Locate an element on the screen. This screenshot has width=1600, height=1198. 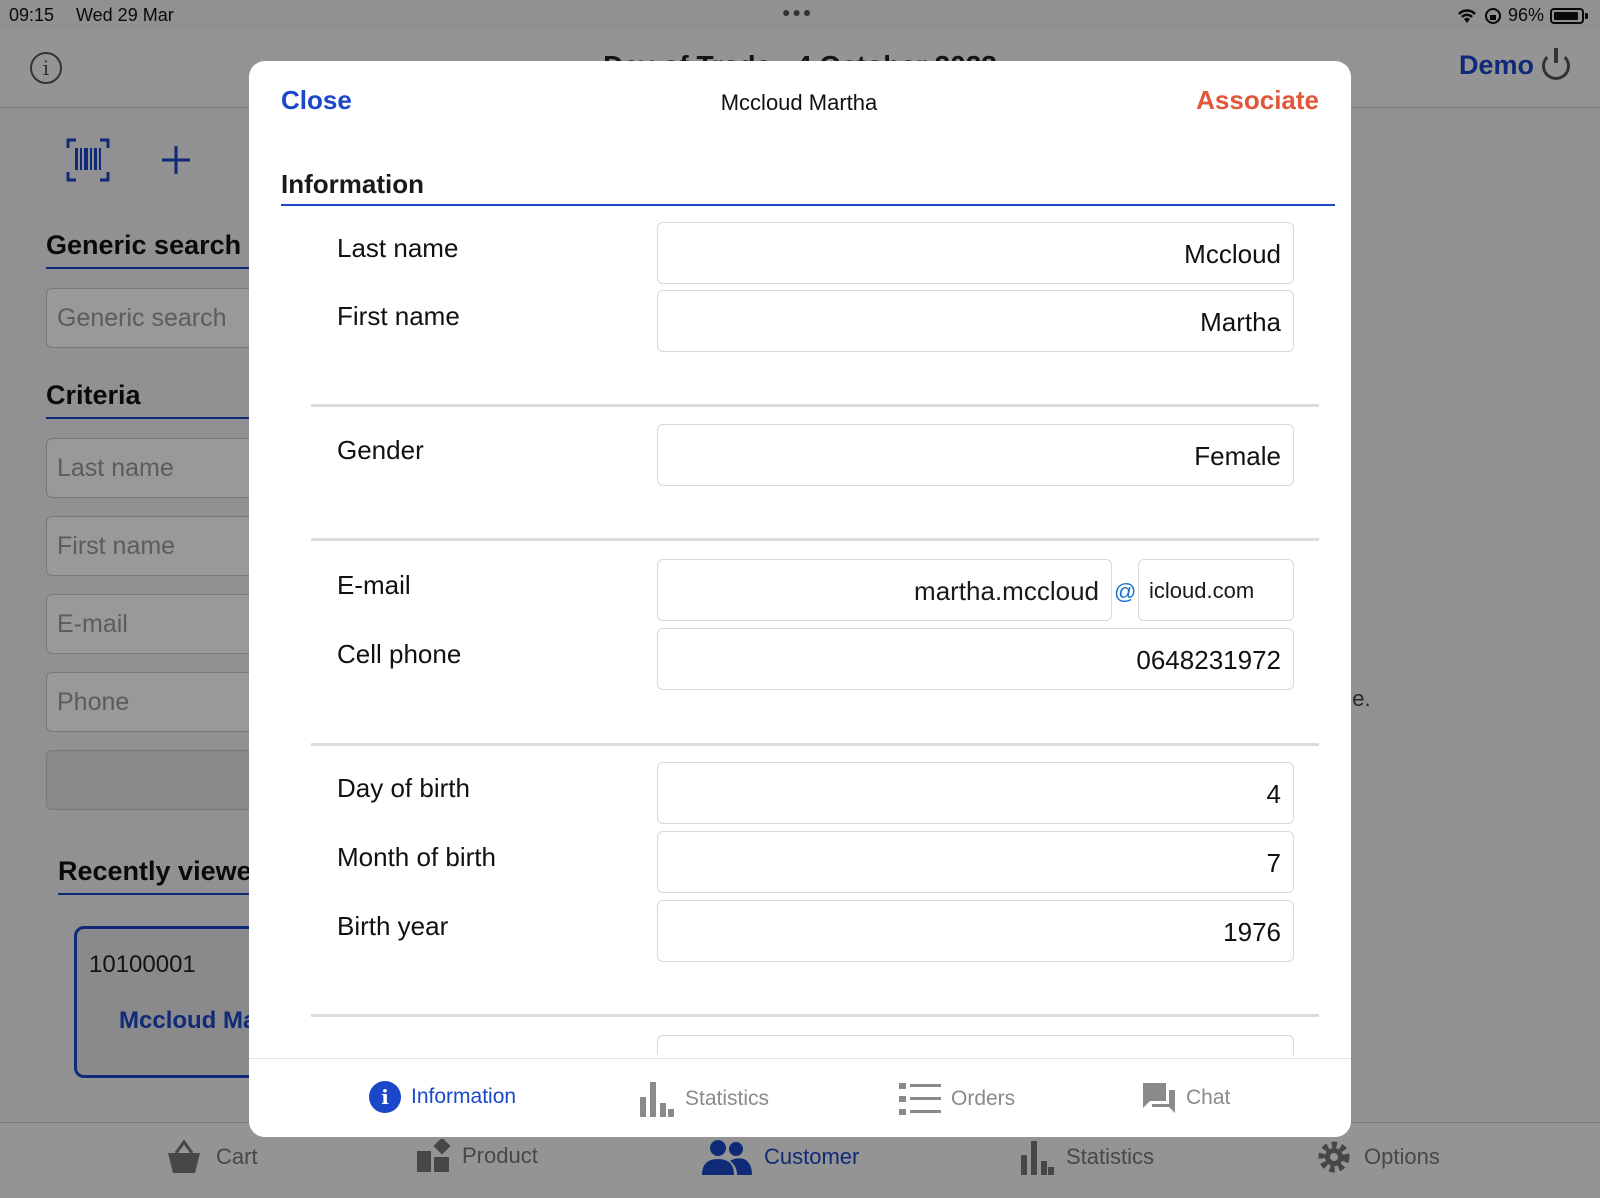
first-name-label: First name is located at coordinates (398, 316).